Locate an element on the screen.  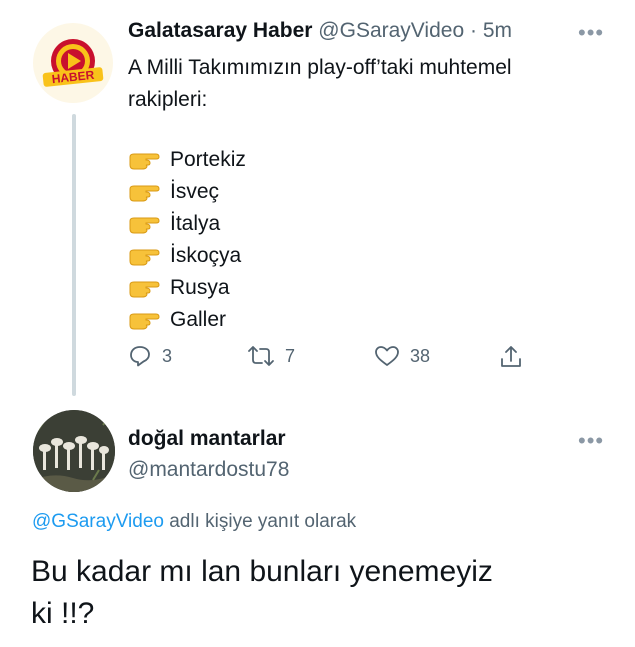
list-item-label: Portekiz is located at coordinates (208, 159).